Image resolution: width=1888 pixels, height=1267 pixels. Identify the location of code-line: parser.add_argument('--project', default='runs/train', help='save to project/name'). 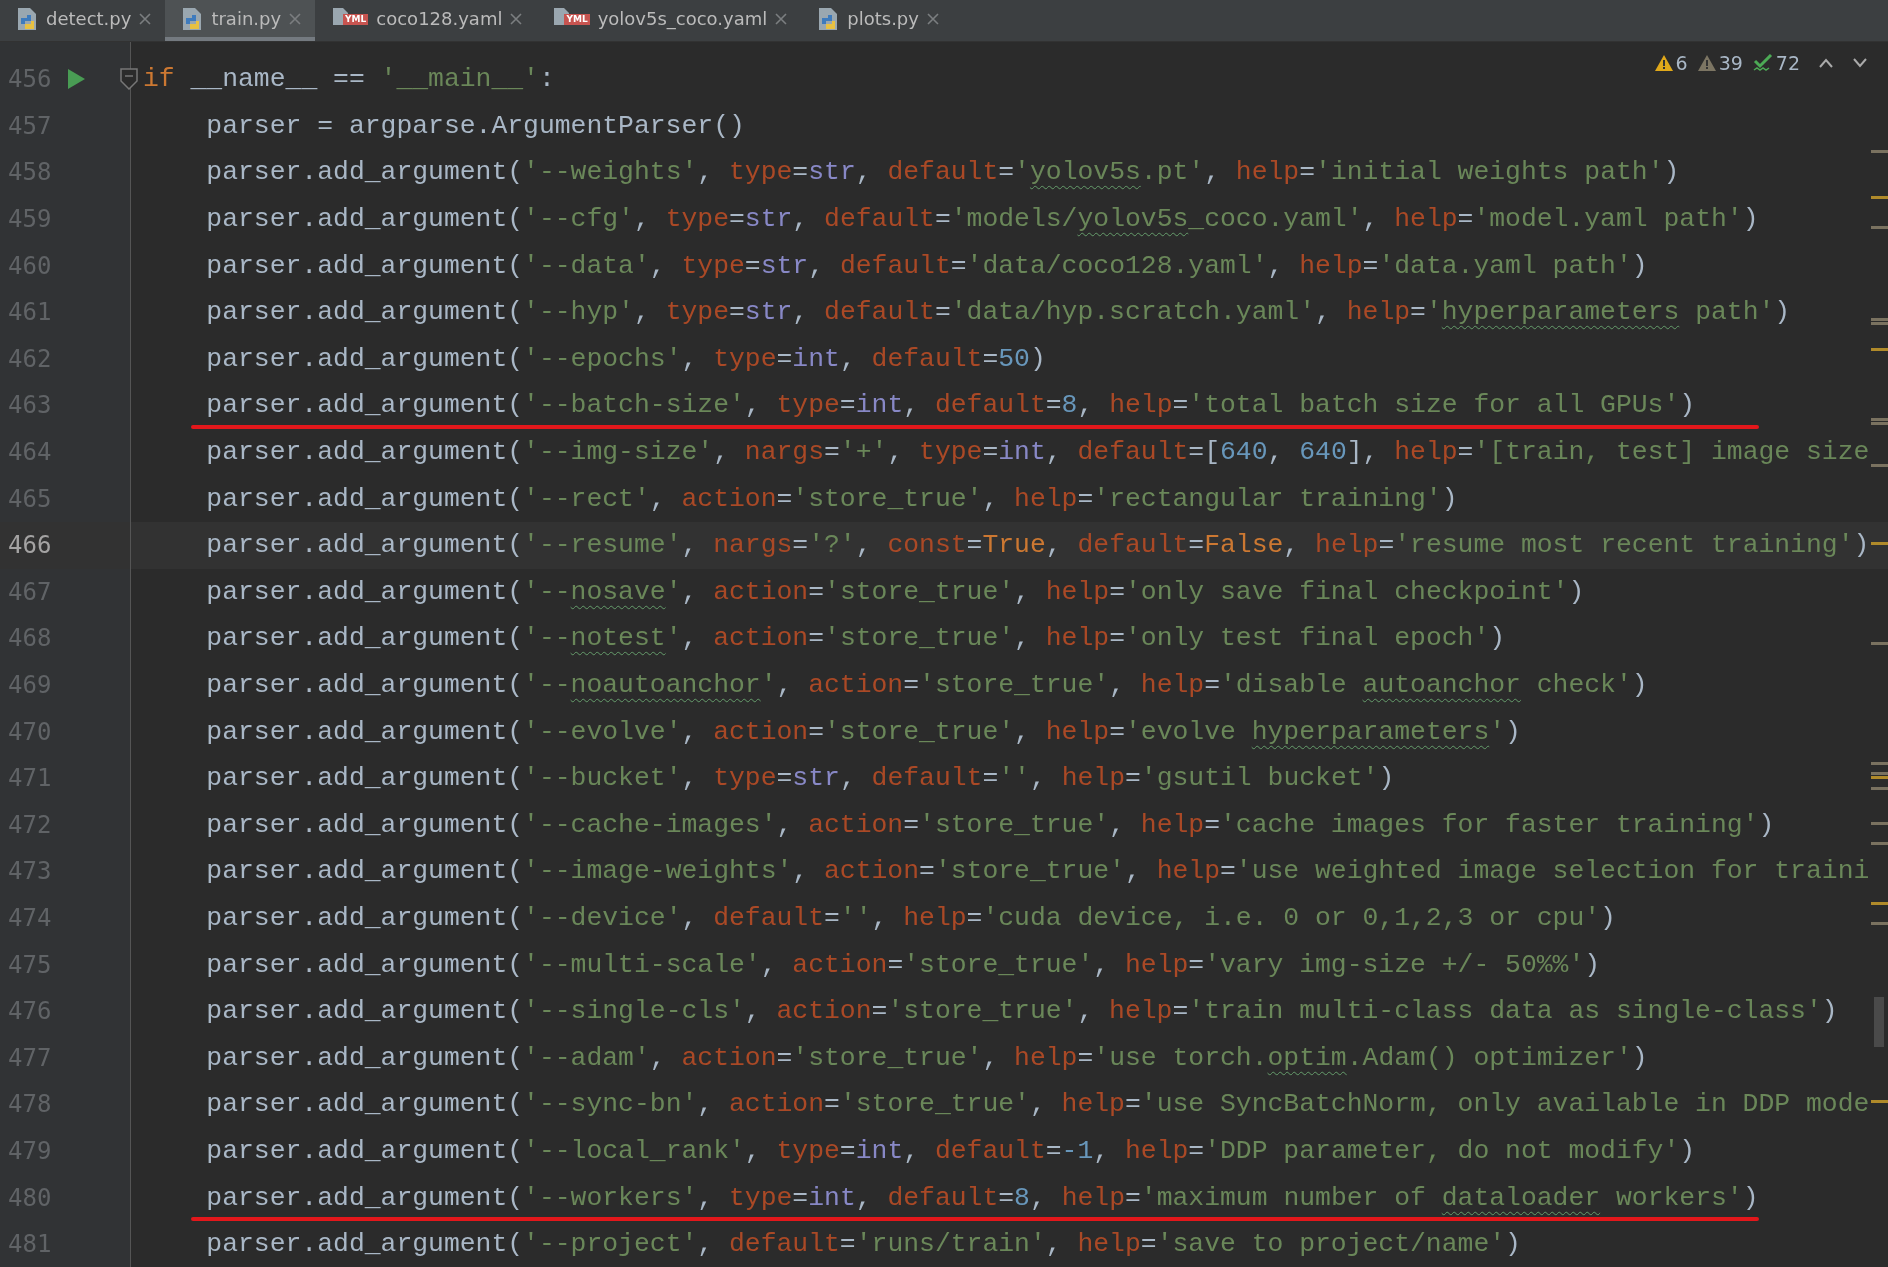
(863, 1244).